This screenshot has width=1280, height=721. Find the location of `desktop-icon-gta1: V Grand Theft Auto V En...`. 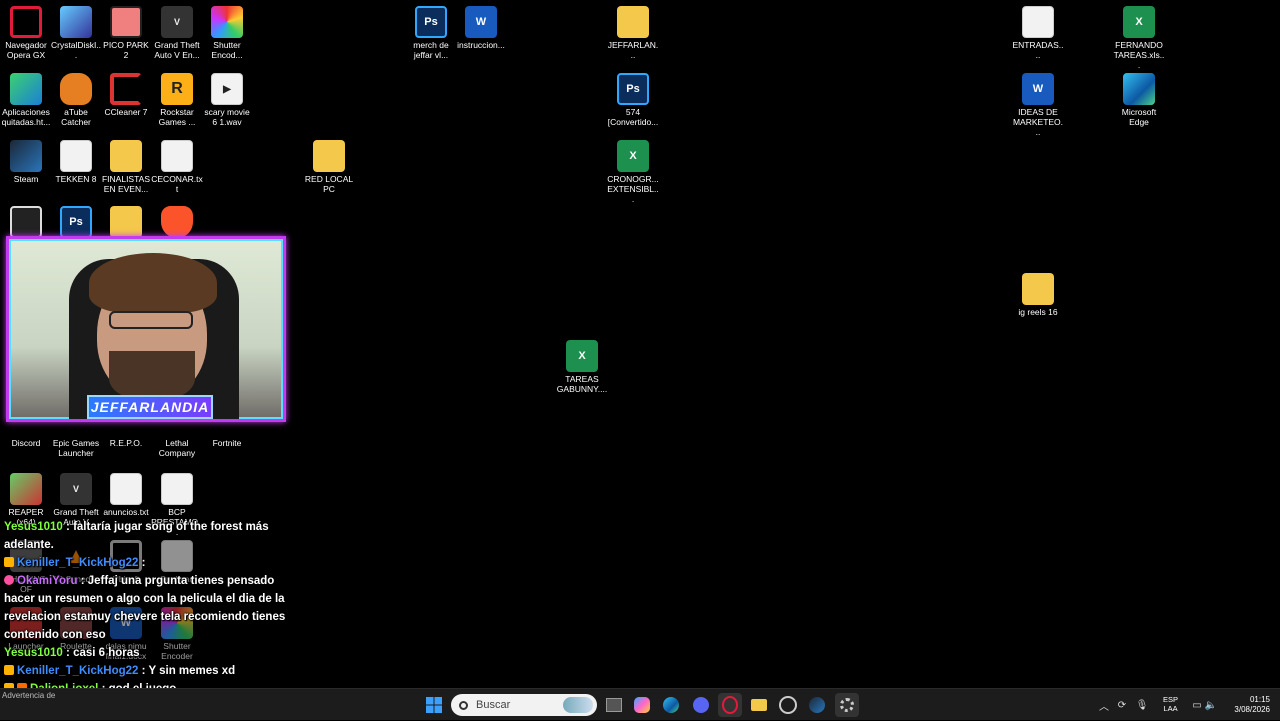

desktop-icon-gta1: V Grand Theft Auto V En... is located at coordinates (177, 31).